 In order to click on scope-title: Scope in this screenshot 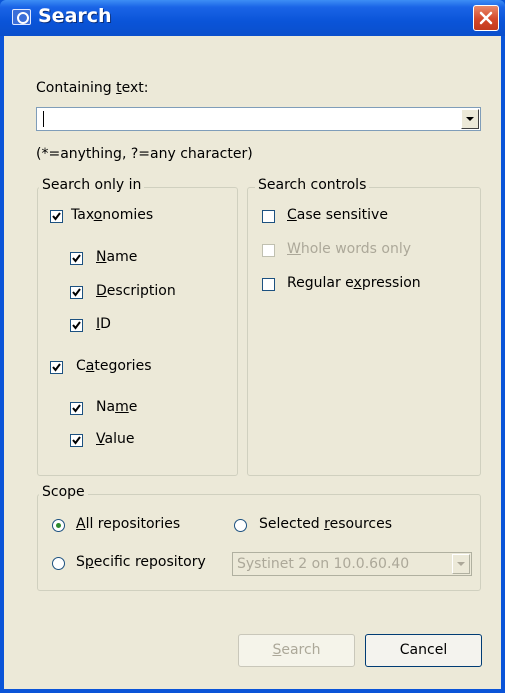, I will do `click(63, 492)`.